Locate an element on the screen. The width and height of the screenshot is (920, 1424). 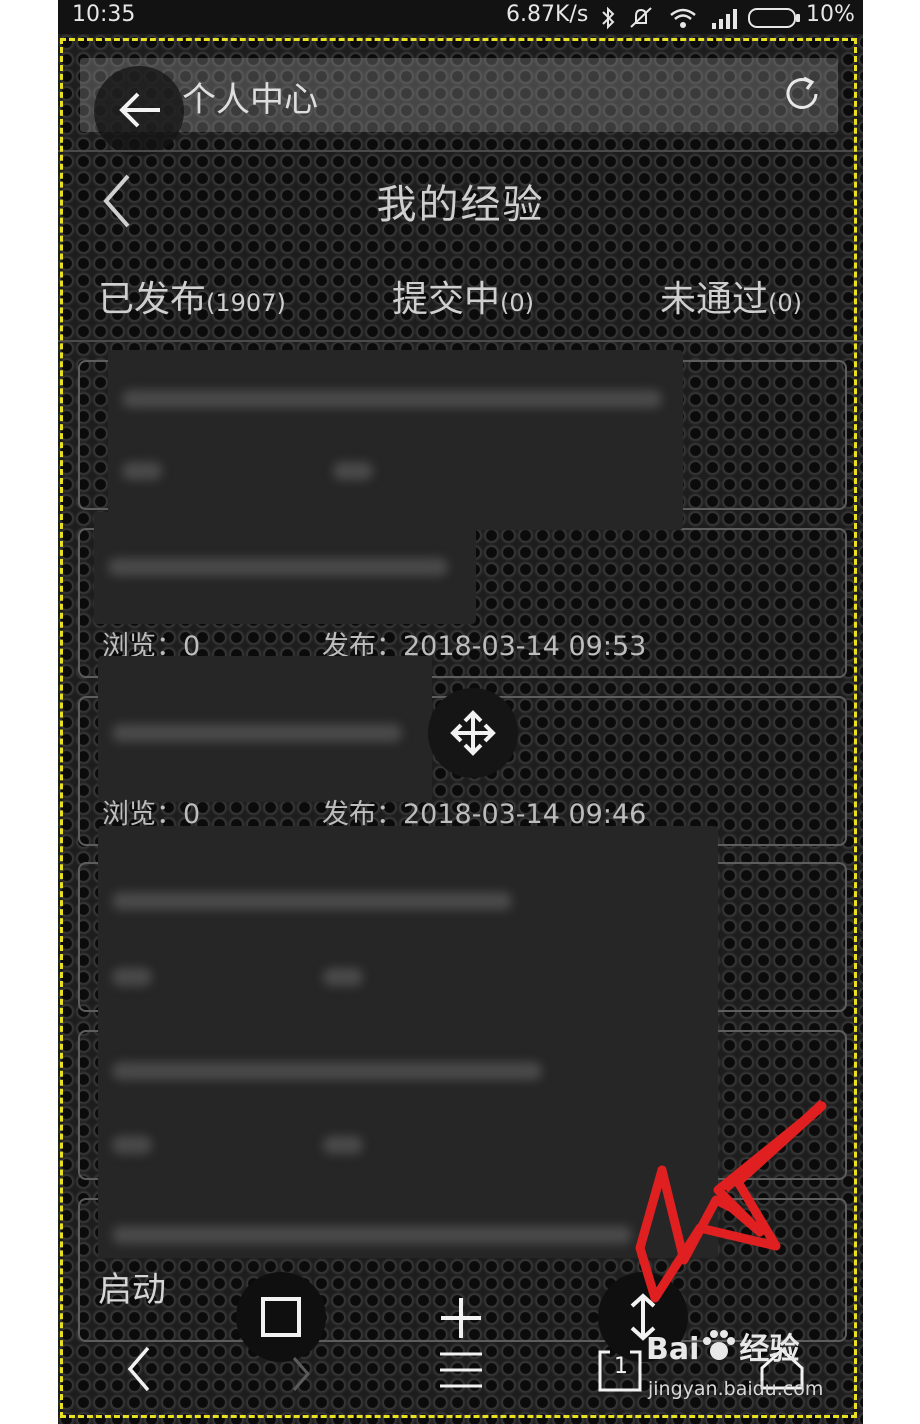
watermark-logo: Bai 经验 is located at coordinates (722, 1346).